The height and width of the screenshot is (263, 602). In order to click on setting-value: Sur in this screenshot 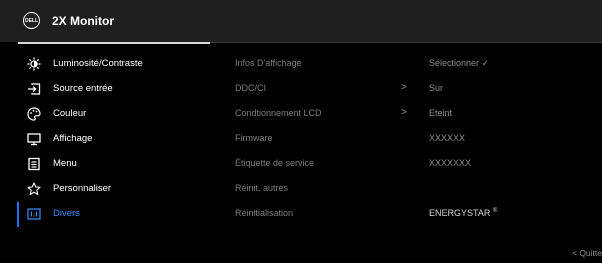, I will do `click(436, 88)`.